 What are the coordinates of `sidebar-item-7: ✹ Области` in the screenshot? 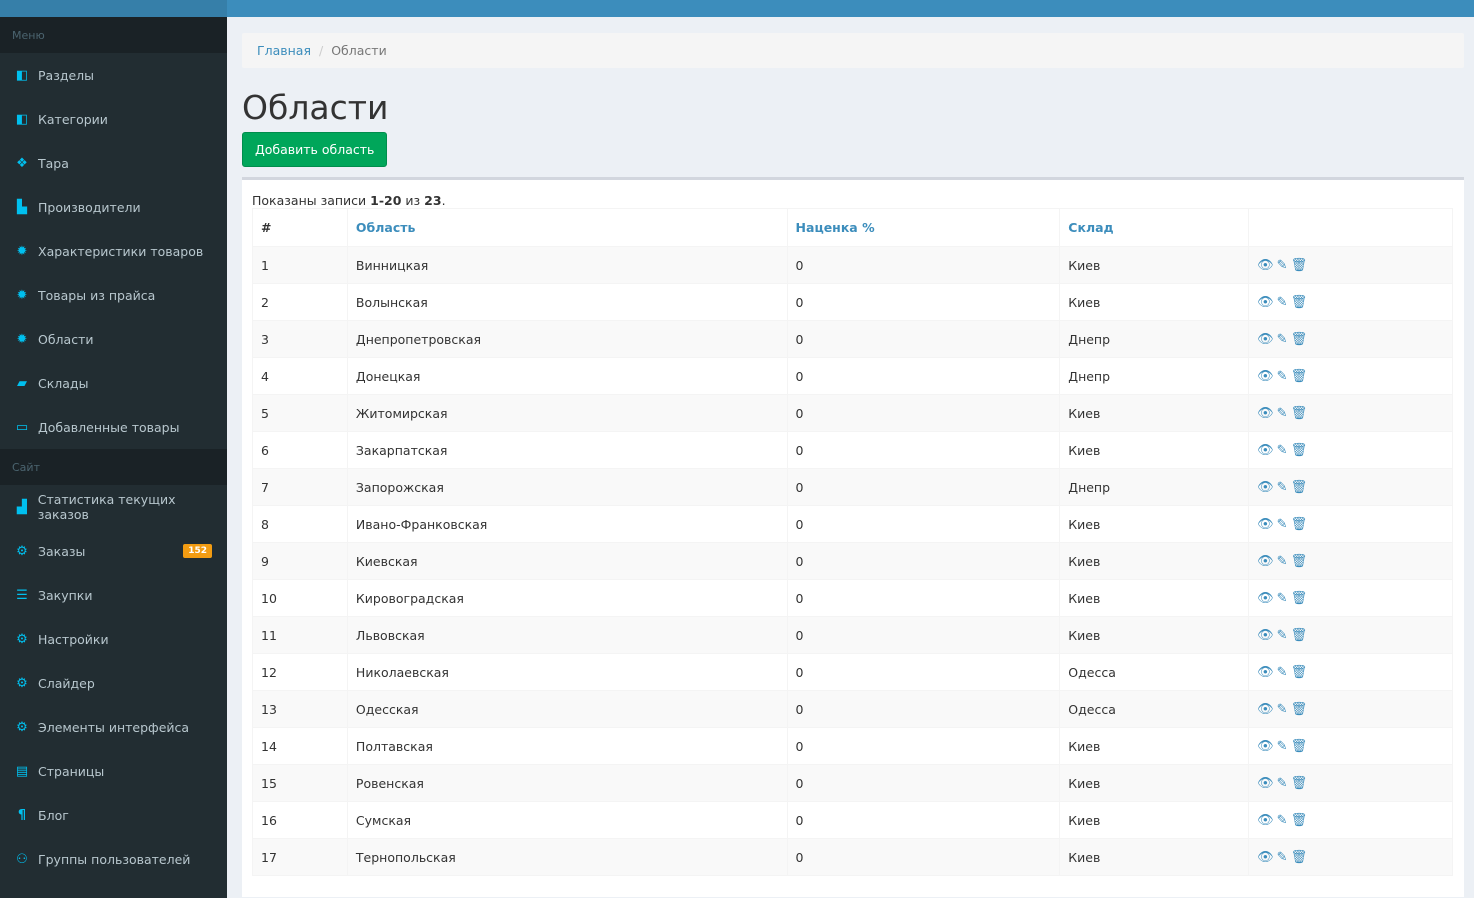 It's located at (113, 339).